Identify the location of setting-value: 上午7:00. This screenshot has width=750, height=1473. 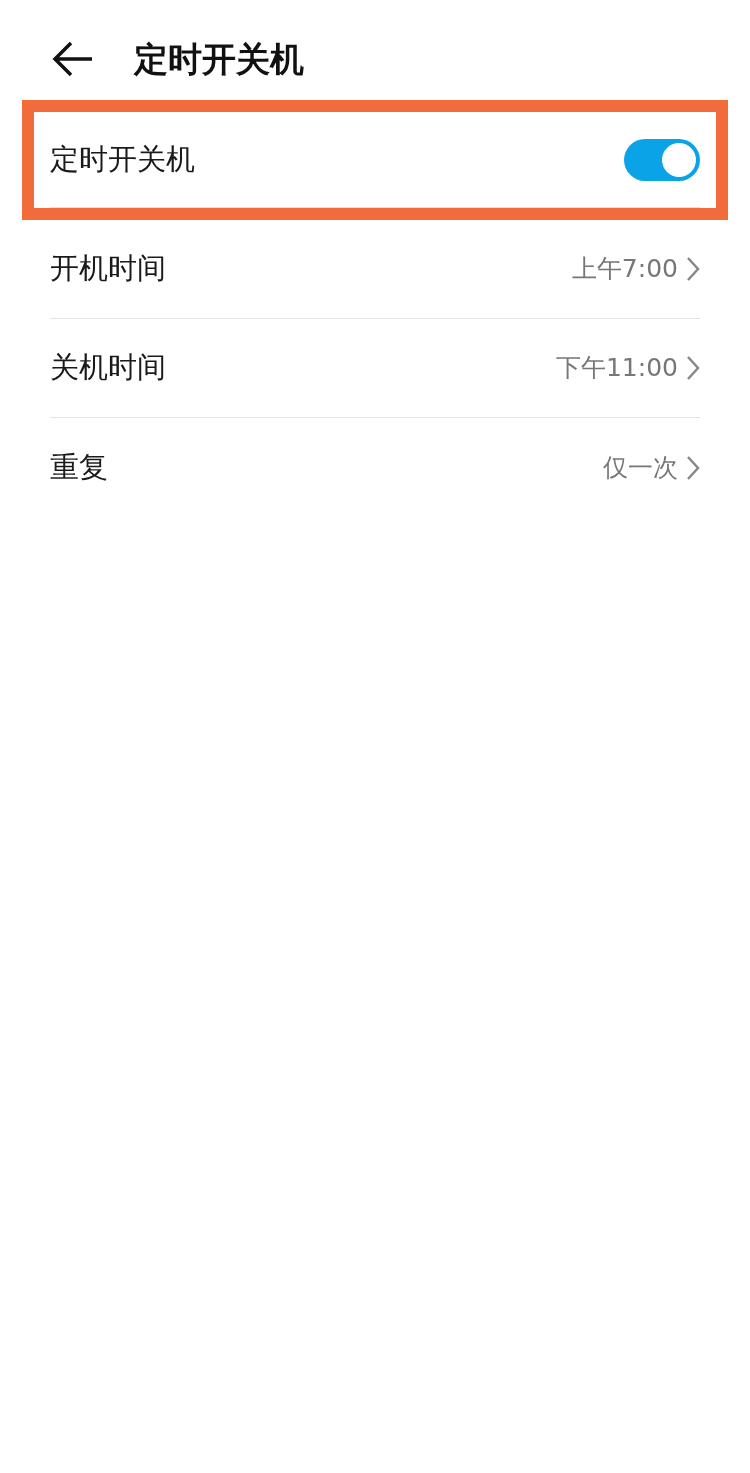
(624, 269).